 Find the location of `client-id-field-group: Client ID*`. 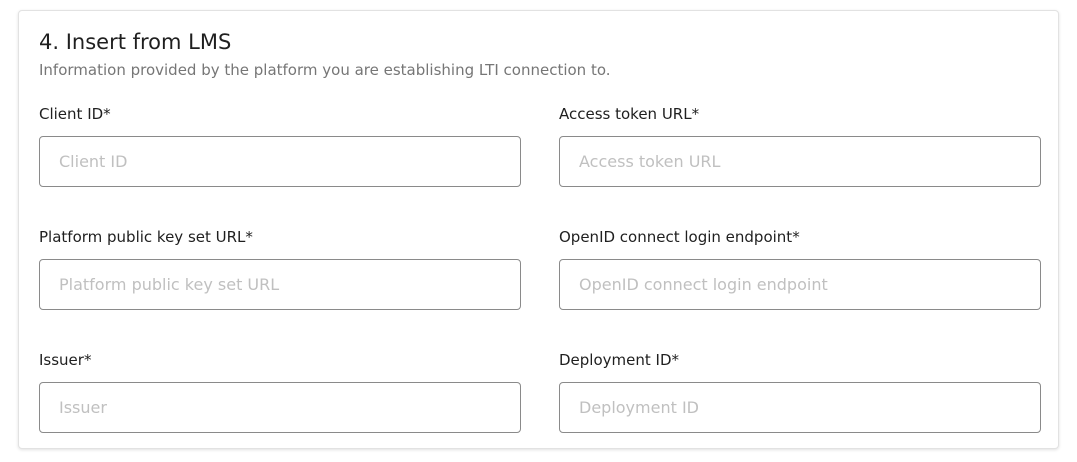

client-id-field-group: Client ID* is located at coordinates (280, 145).